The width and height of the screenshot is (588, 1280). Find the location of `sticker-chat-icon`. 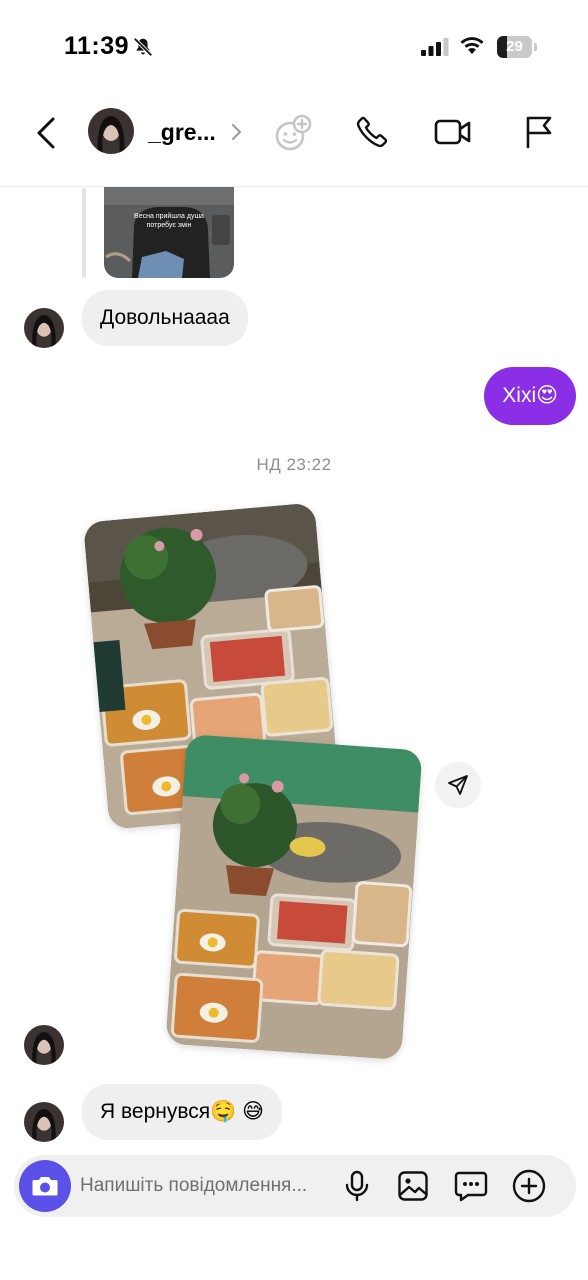

sticker-chat-icon is located at coordinates (471, 1186).